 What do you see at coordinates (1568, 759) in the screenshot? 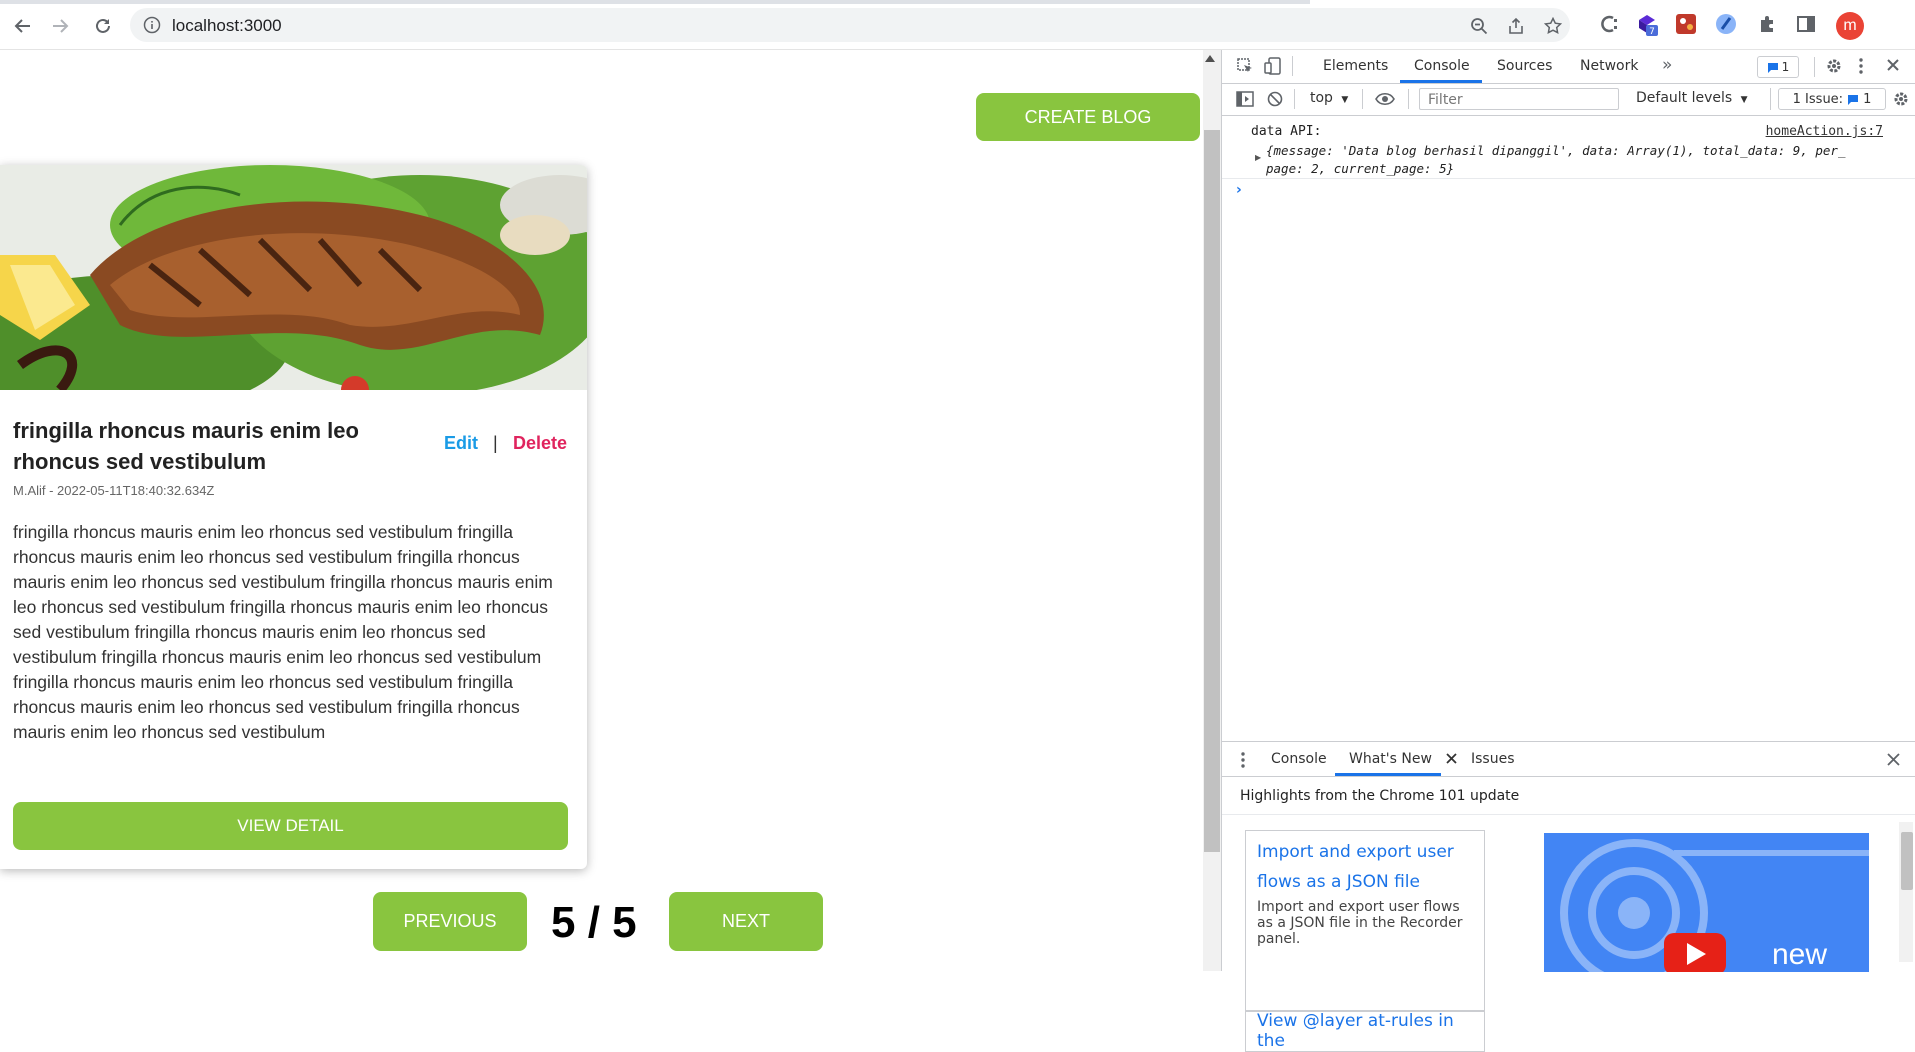
I see `drawer-tabbar: Console What's New Issues` at bounding box center [1568, 759].